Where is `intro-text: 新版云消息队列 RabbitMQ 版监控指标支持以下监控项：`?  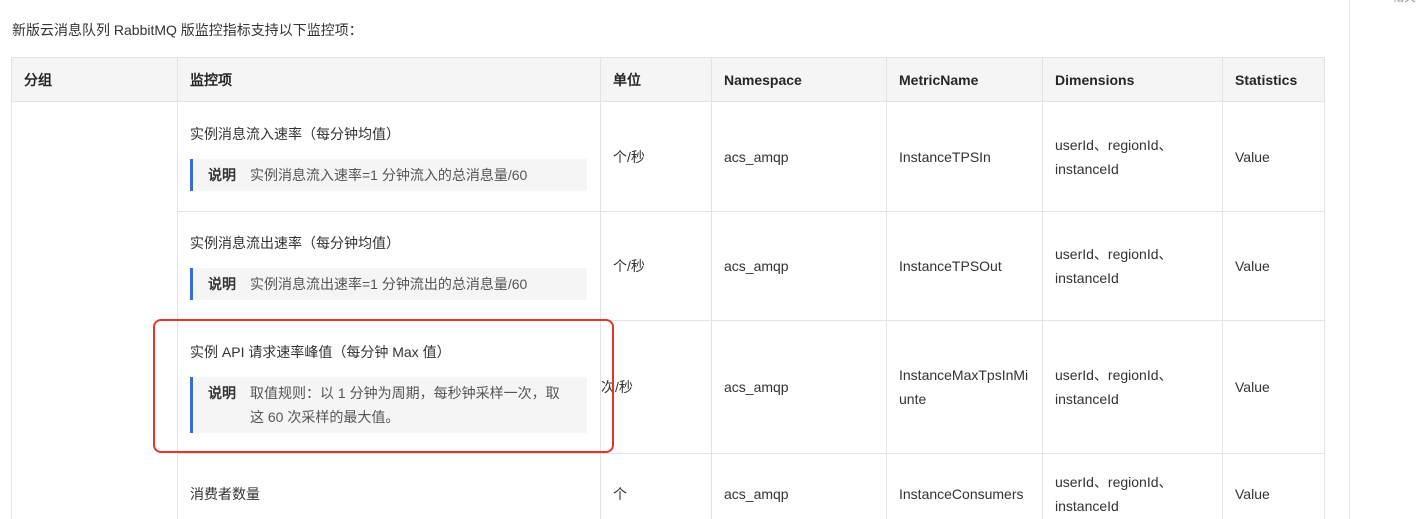
intro-text: 新版云消息队列 RabbitMQ 版监控指标支持以下监控项： is located at coordinates (187, 30).